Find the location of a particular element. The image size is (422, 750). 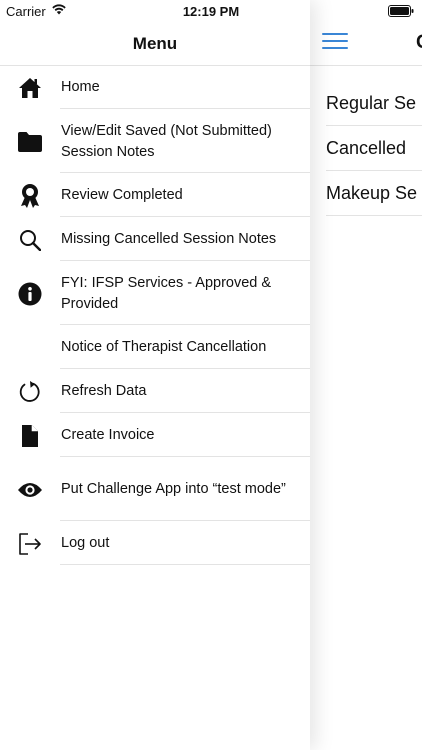

menu-item-label: FYI: IFSP Services - Approved & Provided is located at coordinates (166, 293).